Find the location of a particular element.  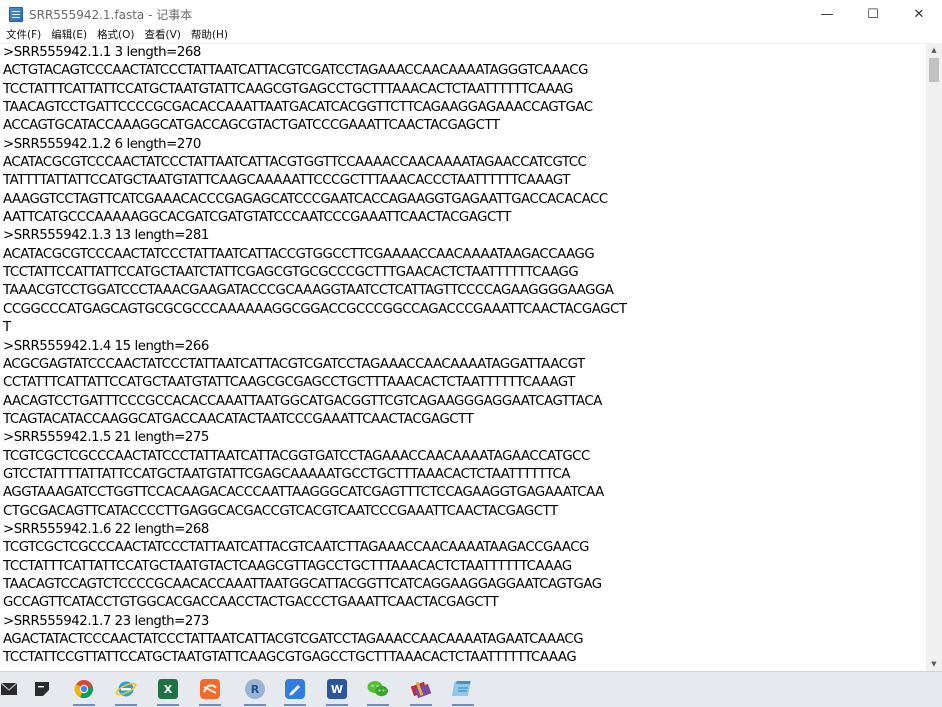

minimize-button: — is located at coordinates (827, 14).